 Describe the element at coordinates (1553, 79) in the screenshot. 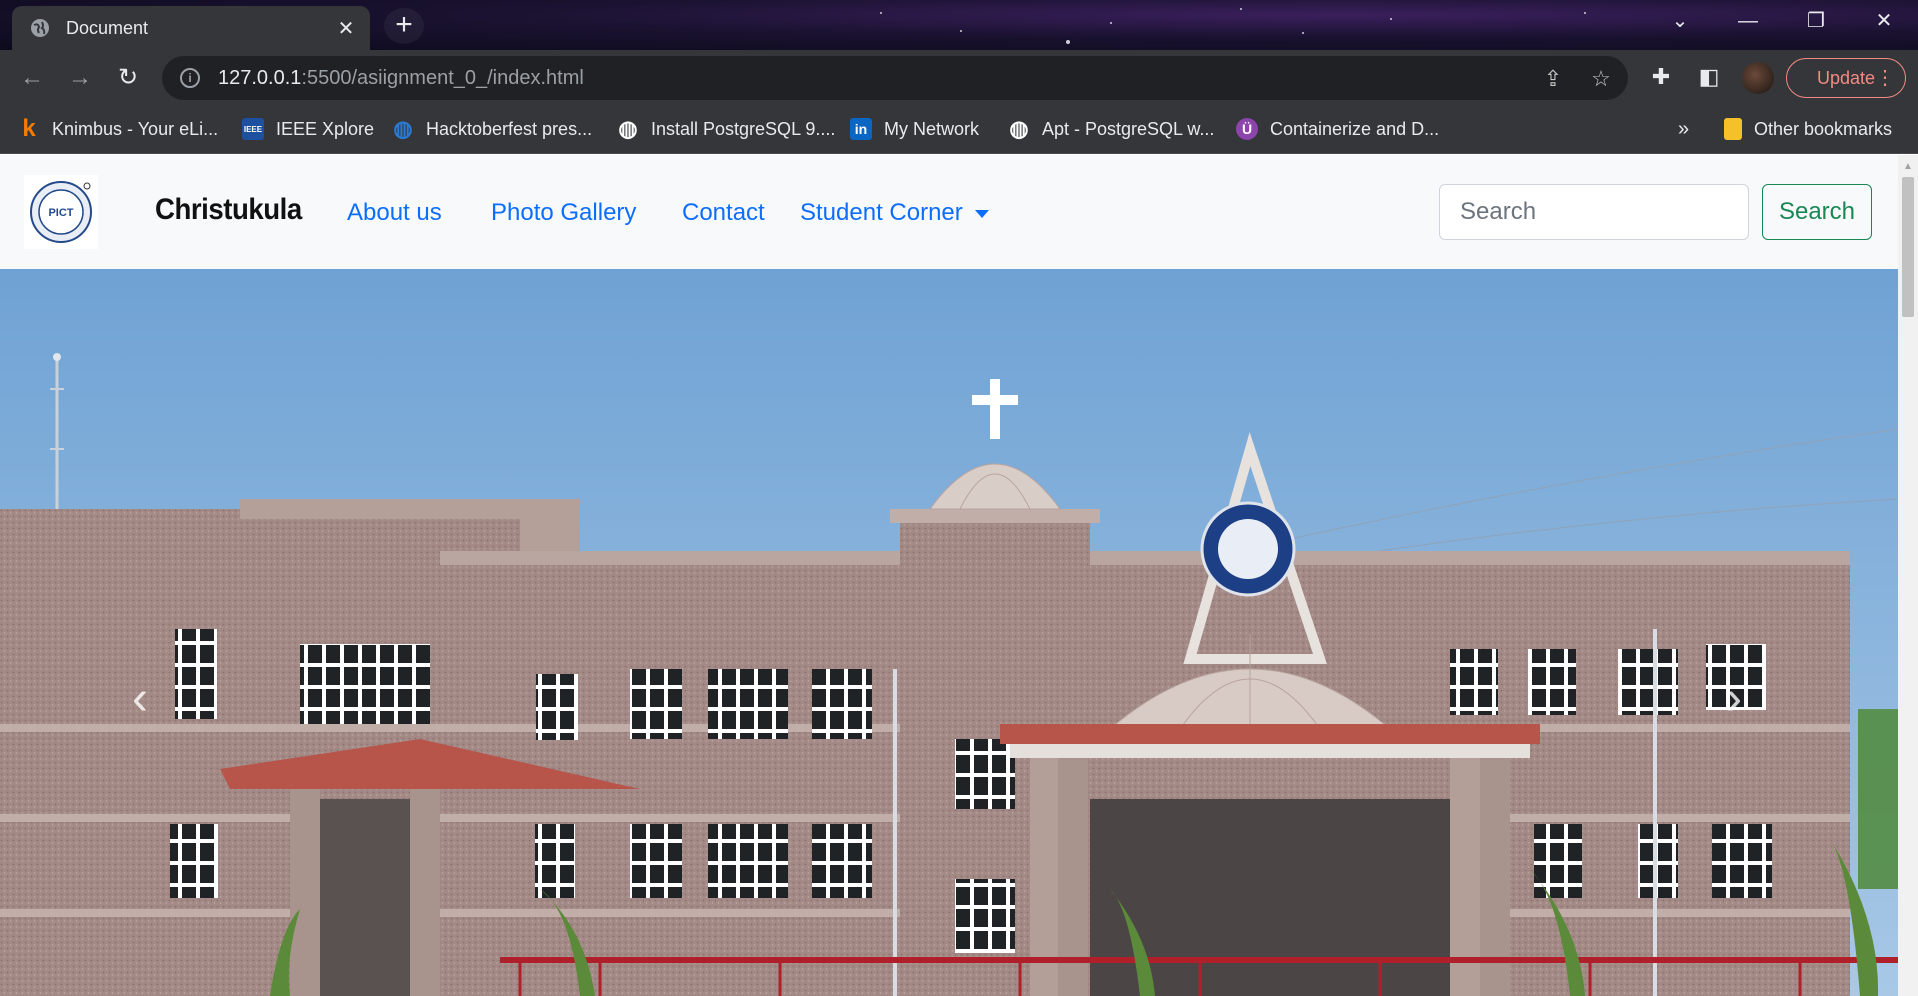

I see `share-icon: ⇪` at that location.